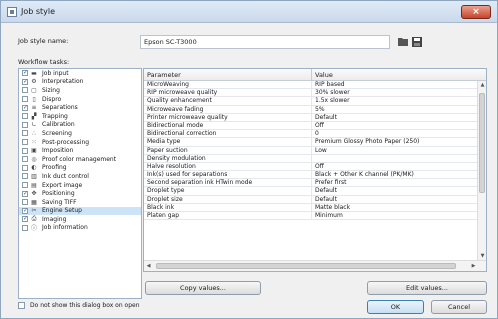 The width and height of the screenshot is (498, 319). Describe the element at coordinates (228, 85) in the screenshot. I see `grid-cell-parameter: MicroWeaving` at that location.